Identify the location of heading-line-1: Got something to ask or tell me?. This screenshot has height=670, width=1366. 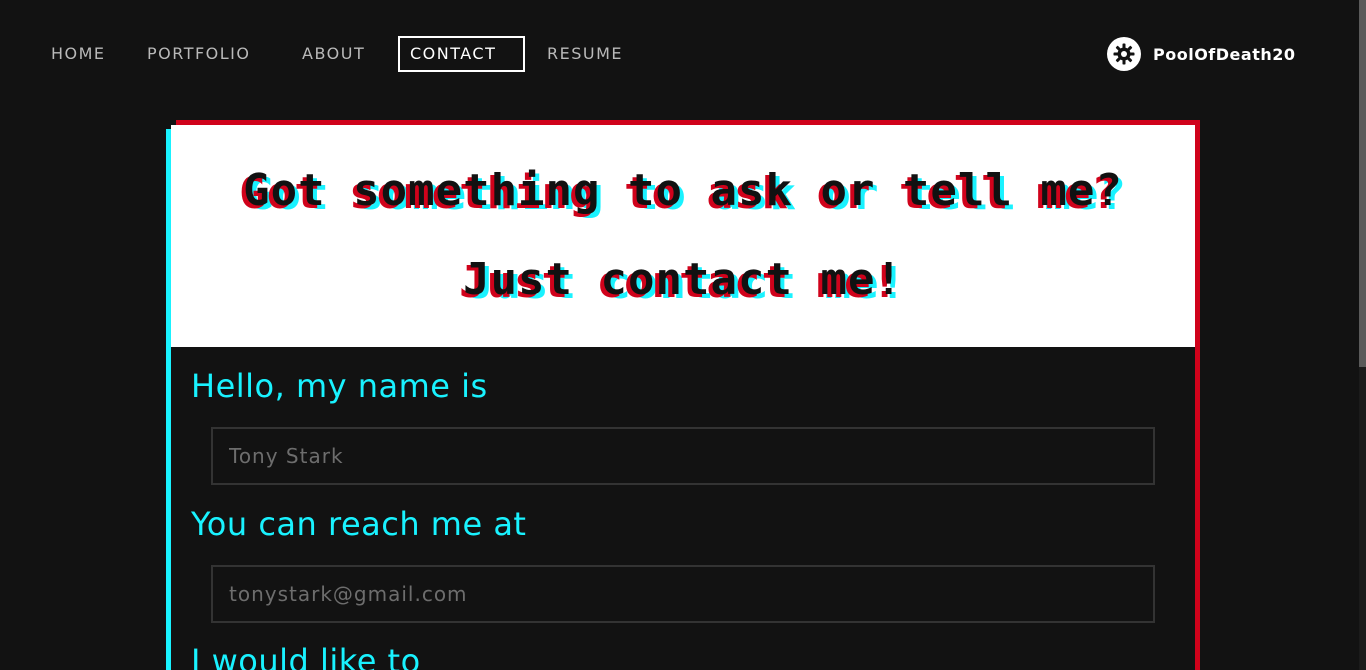
(683, 190).